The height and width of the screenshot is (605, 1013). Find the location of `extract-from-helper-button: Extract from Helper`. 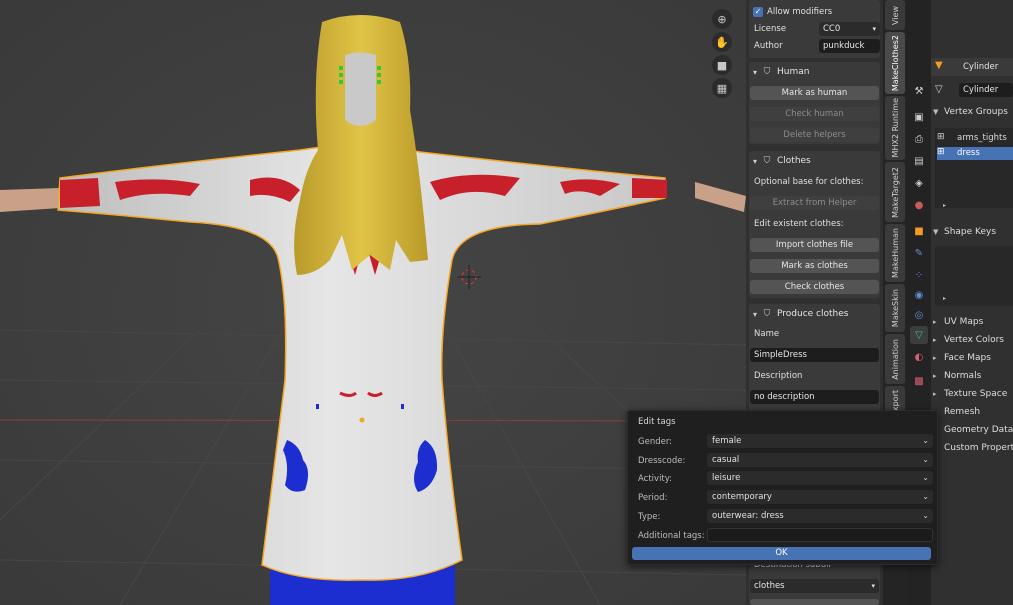

extract-from-helper-button: Extract from Helper is located at coordinates (814, 203).